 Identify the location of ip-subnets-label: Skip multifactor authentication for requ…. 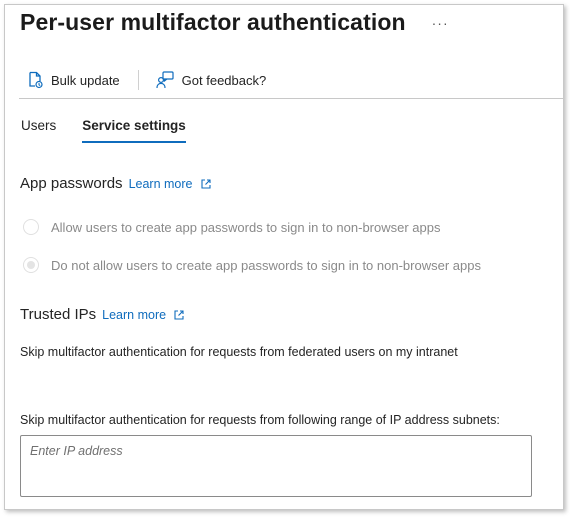
(260, 420).